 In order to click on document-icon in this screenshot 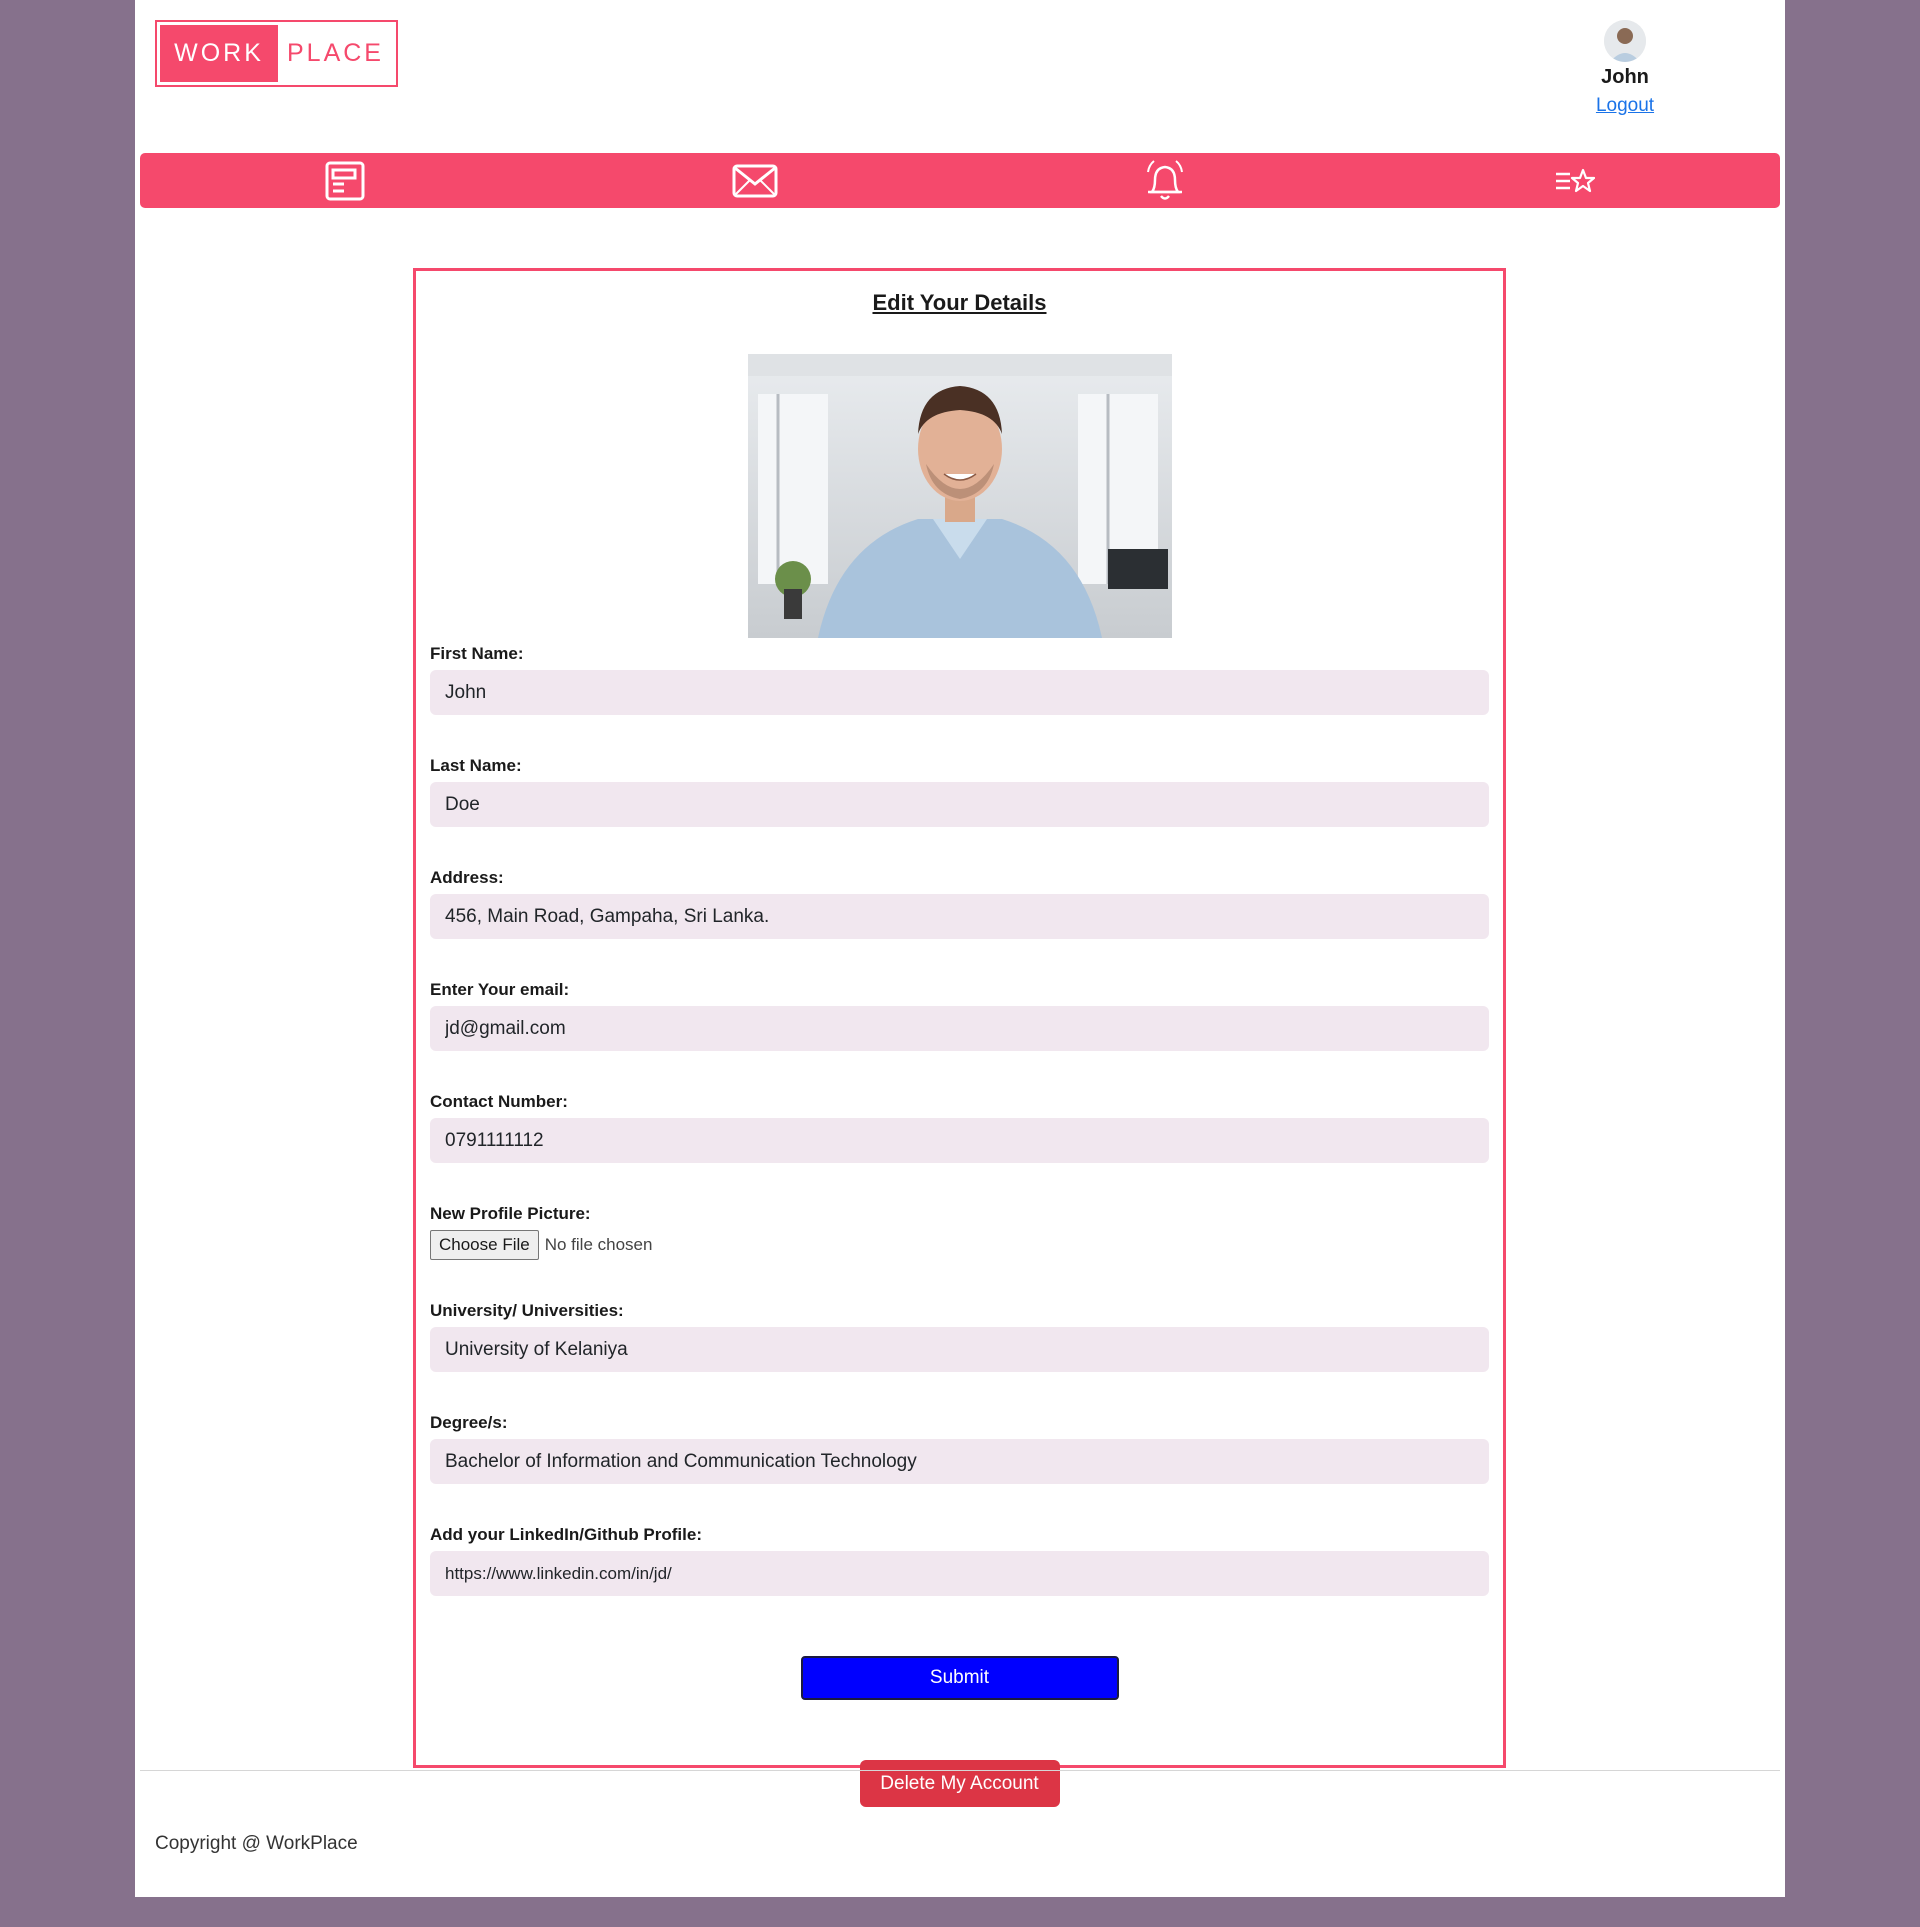, I will do `click(345, 180)`.